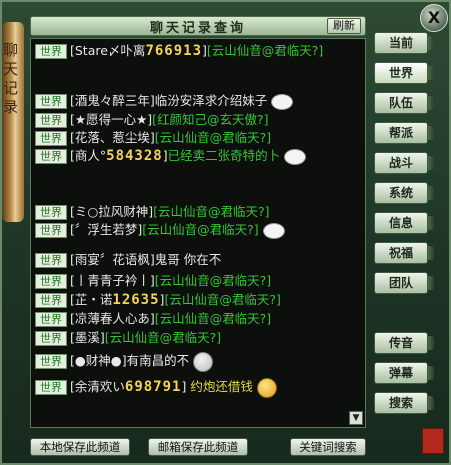  What do you see at coordinates (356, 418) in the screenshot?
I see `scroll-down-icon: ▼` at bounding box center [356, 418].